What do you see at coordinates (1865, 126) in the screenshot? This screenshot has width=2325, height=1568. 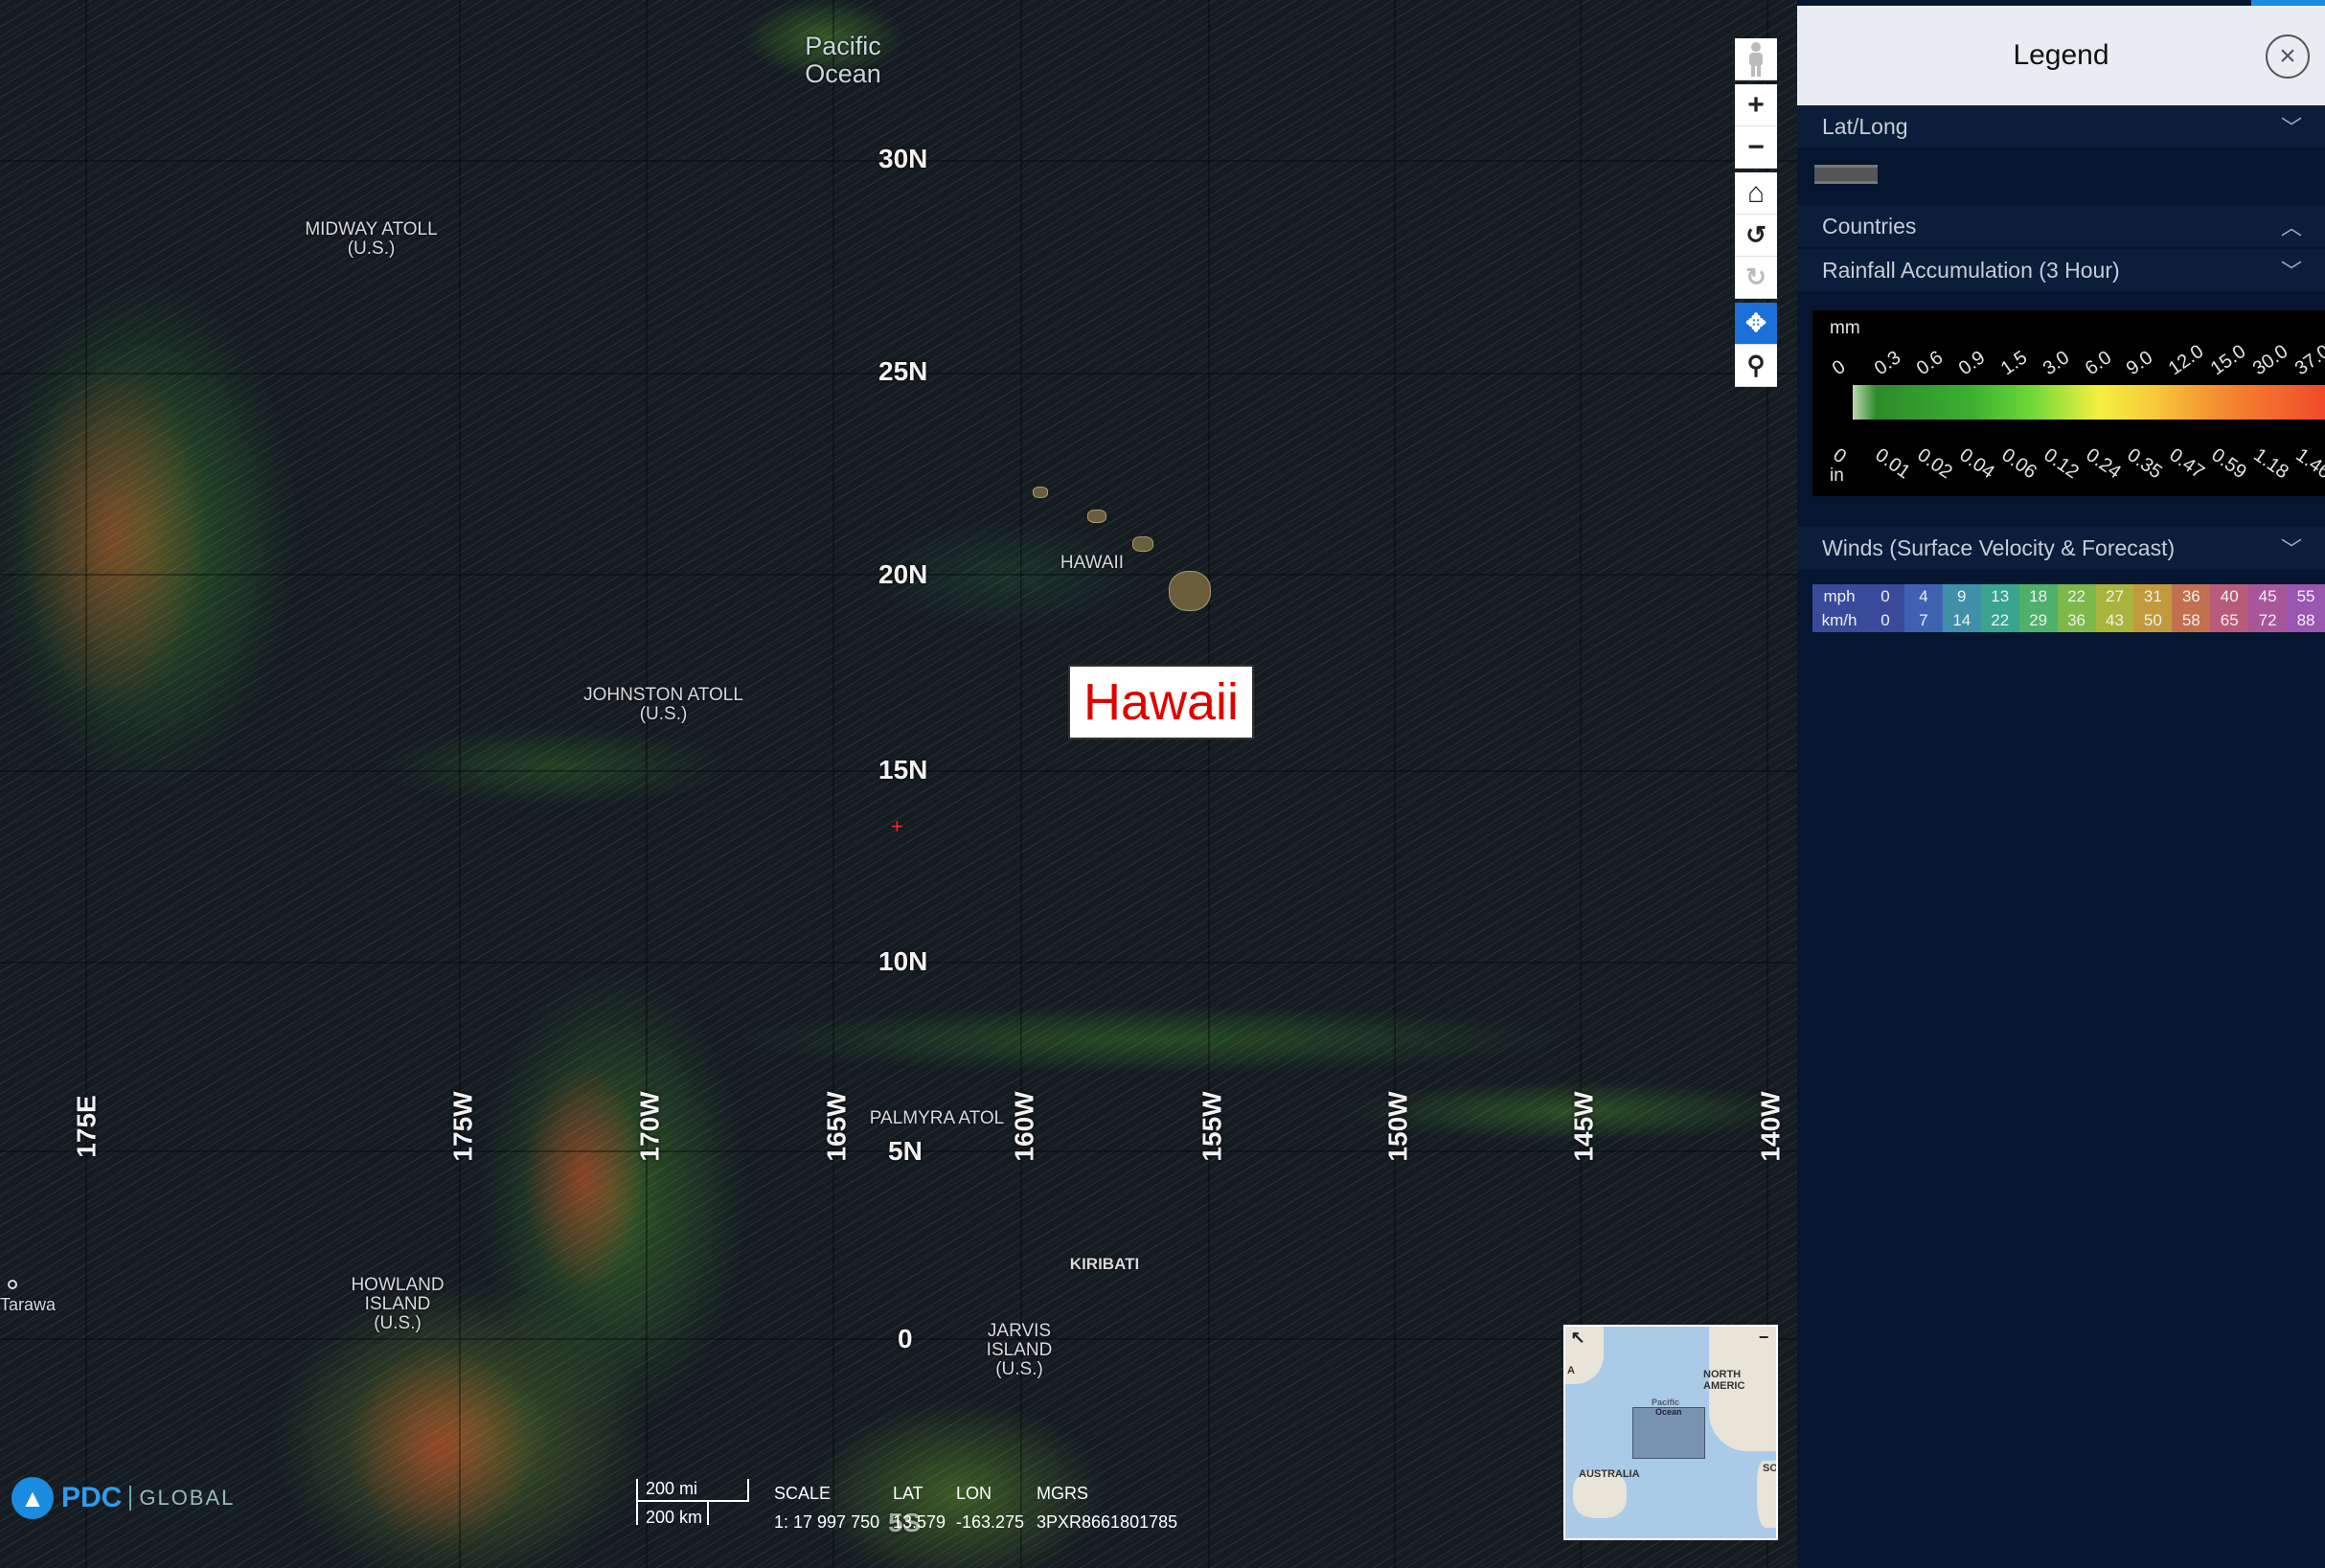 I see `legend-section-latlong-label: Lat/Long` at bounding box center [1865, 126].